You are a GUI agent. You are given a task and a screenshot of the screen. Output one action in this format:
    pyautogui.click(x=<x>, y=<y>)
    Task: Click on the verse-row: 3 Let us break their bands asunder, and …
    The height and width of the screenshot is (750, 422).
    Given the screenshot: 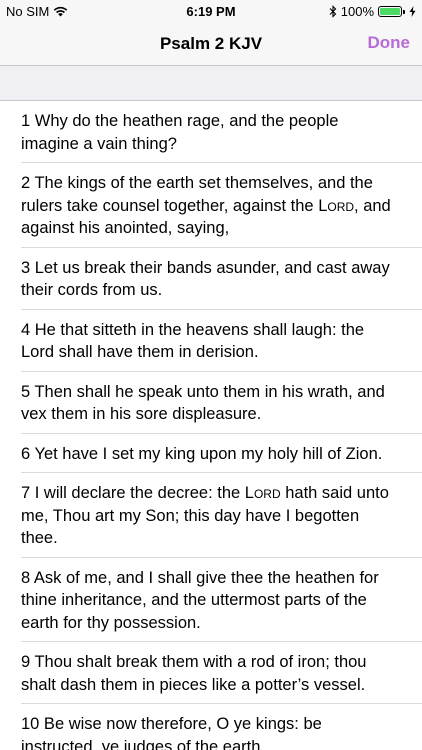 What is the action you would take?
    pyautogui.click(x=211, y=279)
    